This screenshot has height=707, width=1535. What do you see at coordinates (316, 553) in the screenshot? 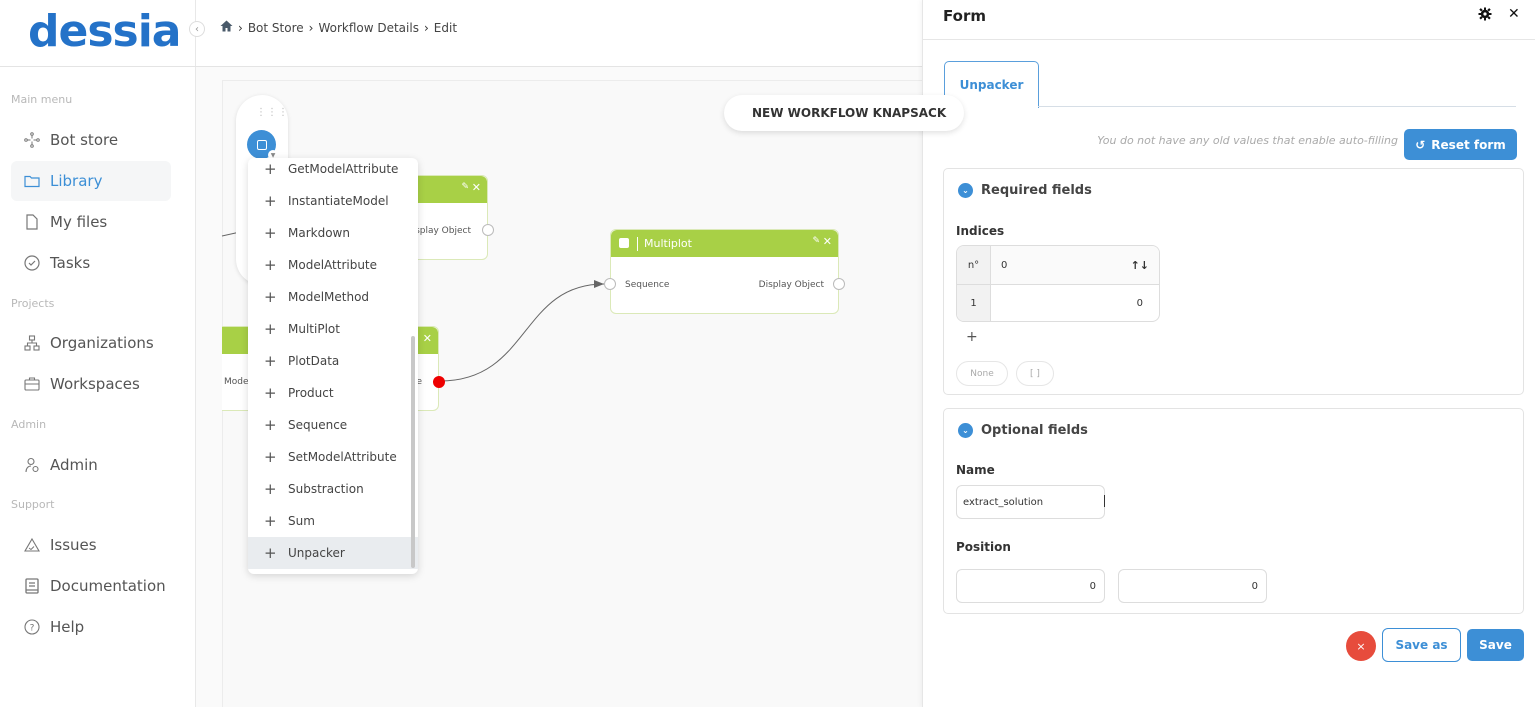
I see `menu-item-label: Unpacker` at bounding box center [316, 553].